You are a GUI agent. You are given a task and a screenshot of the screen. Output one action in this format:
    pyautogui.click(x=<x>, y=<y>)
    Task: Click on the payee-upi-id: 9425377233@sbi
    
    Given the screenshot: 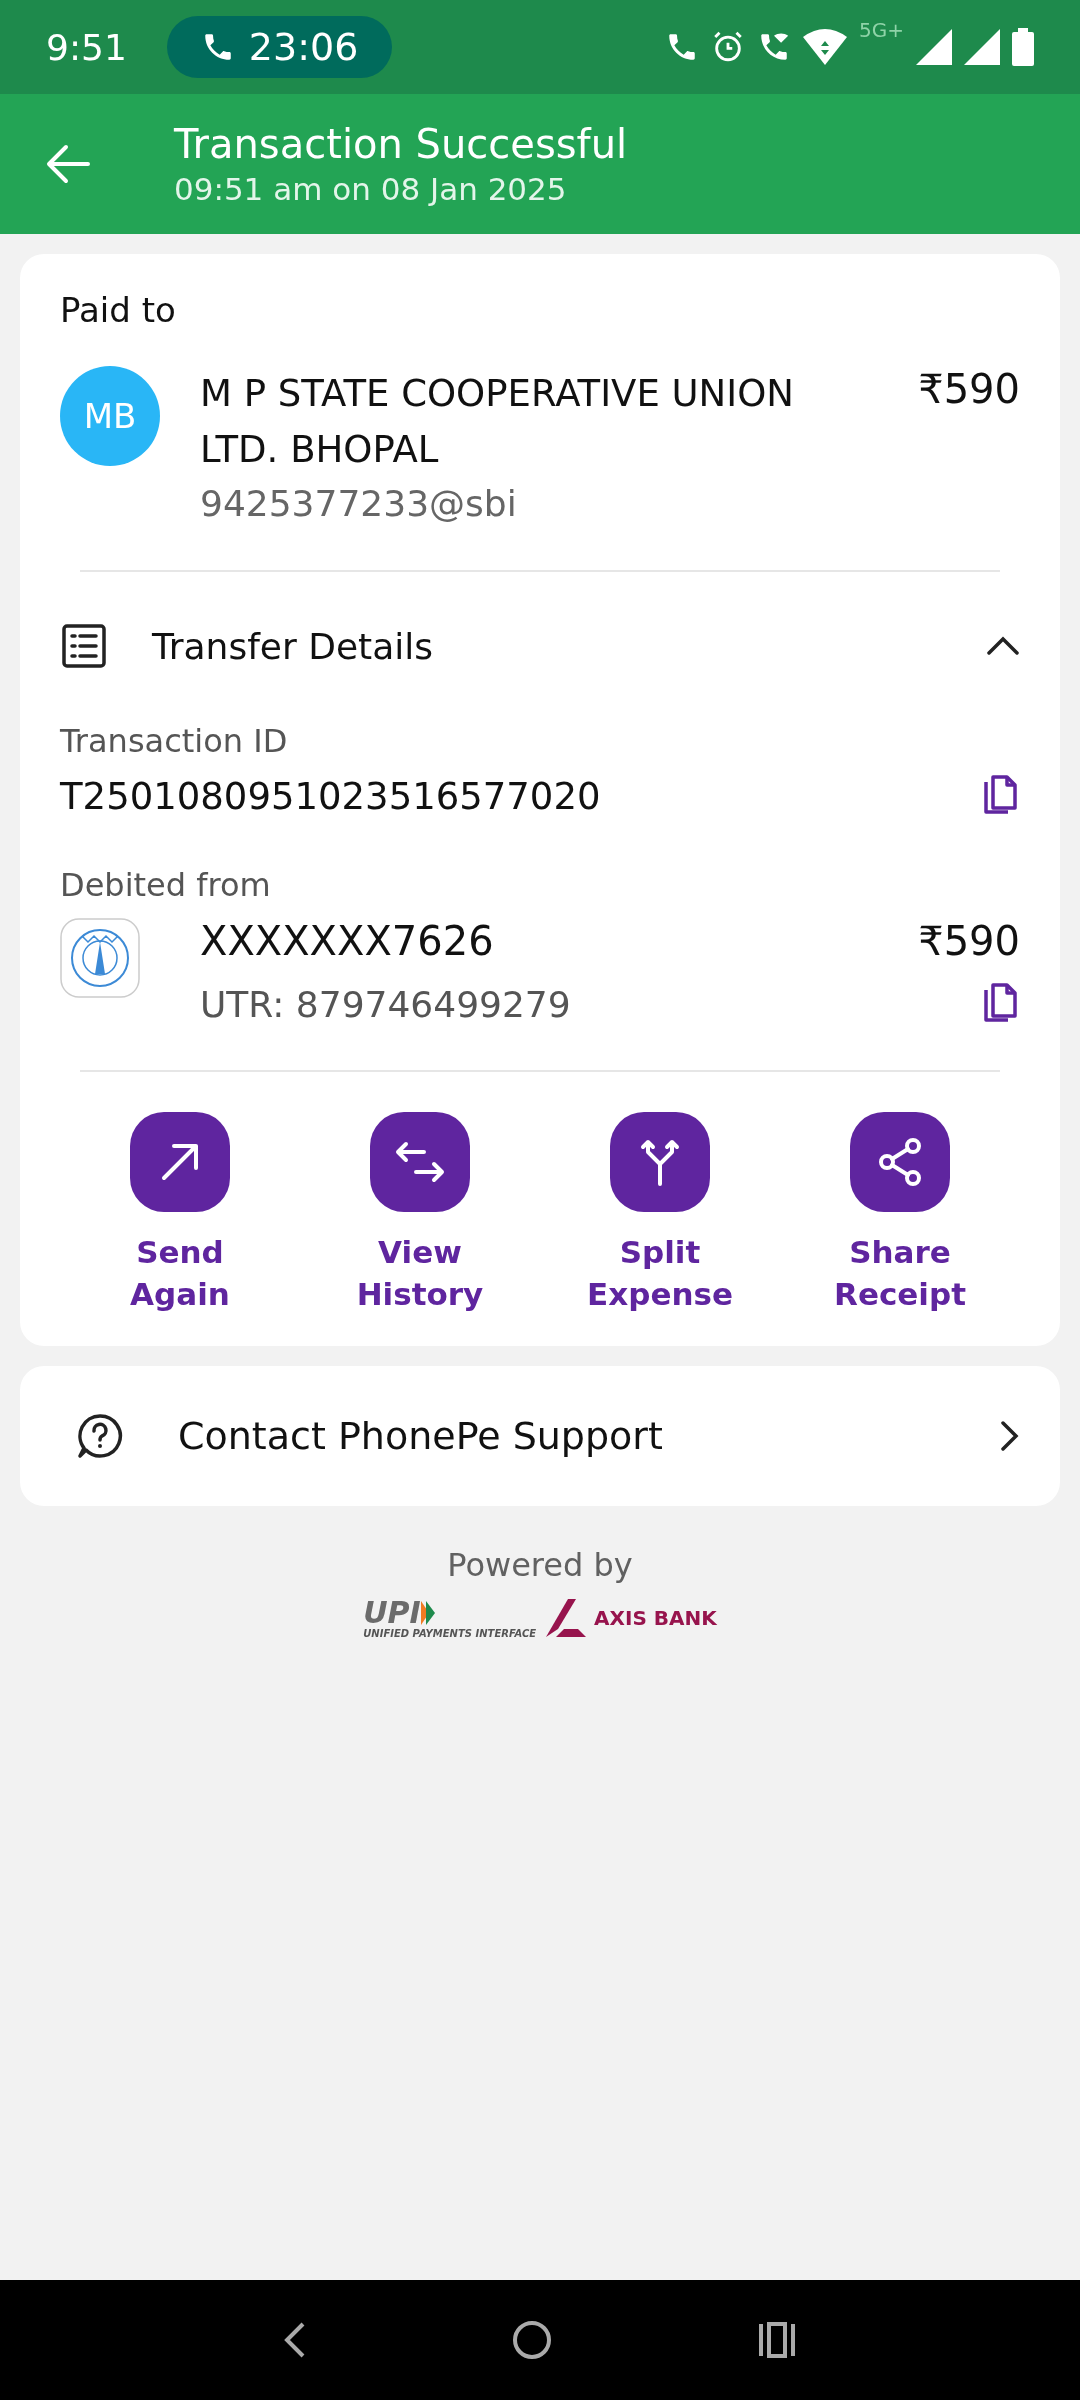 What is the action you would take?
    pyautogui.click(x=359, y=503)
    